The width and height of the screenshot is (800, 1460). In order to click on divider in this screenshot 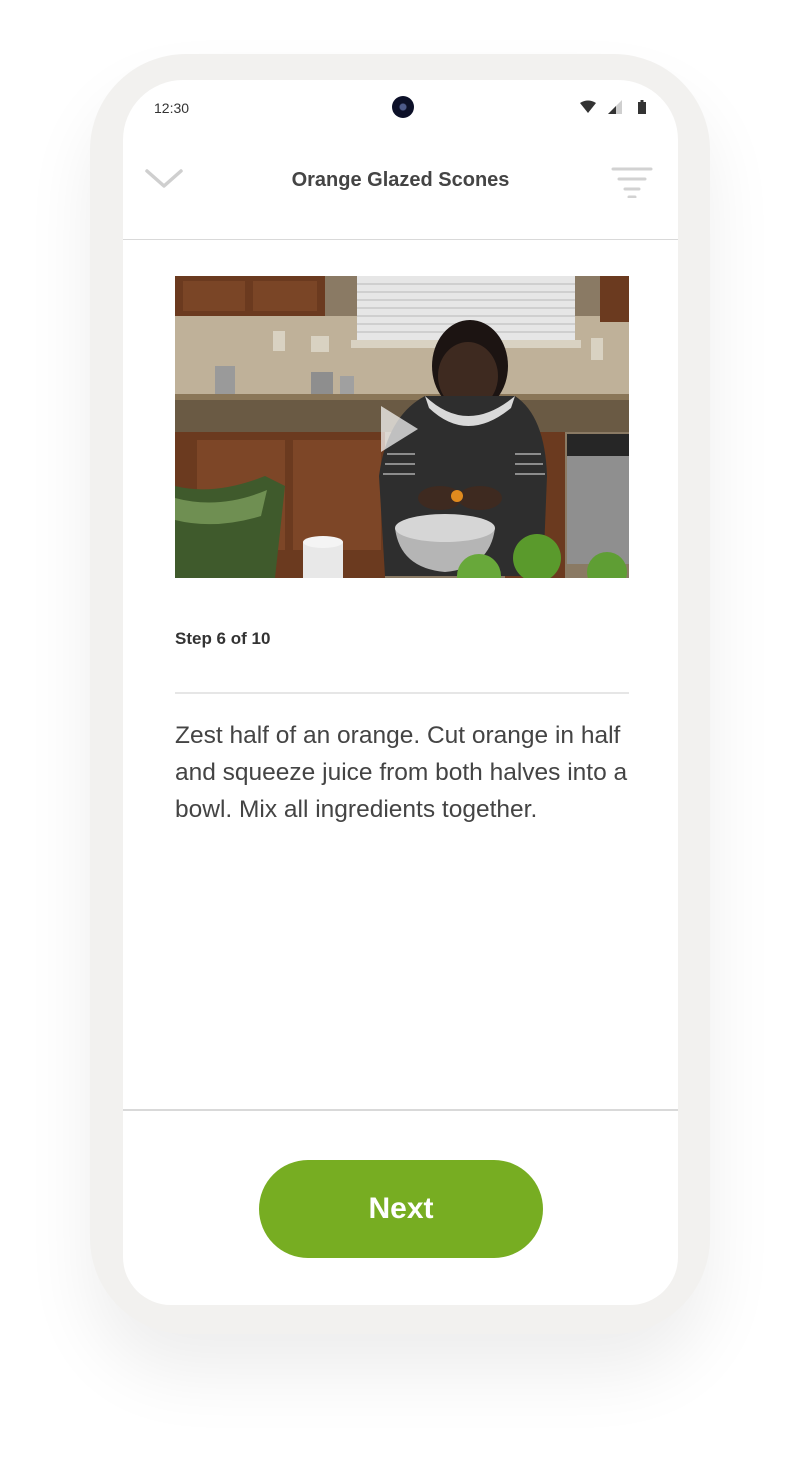, I will do `click(402, 693)`.